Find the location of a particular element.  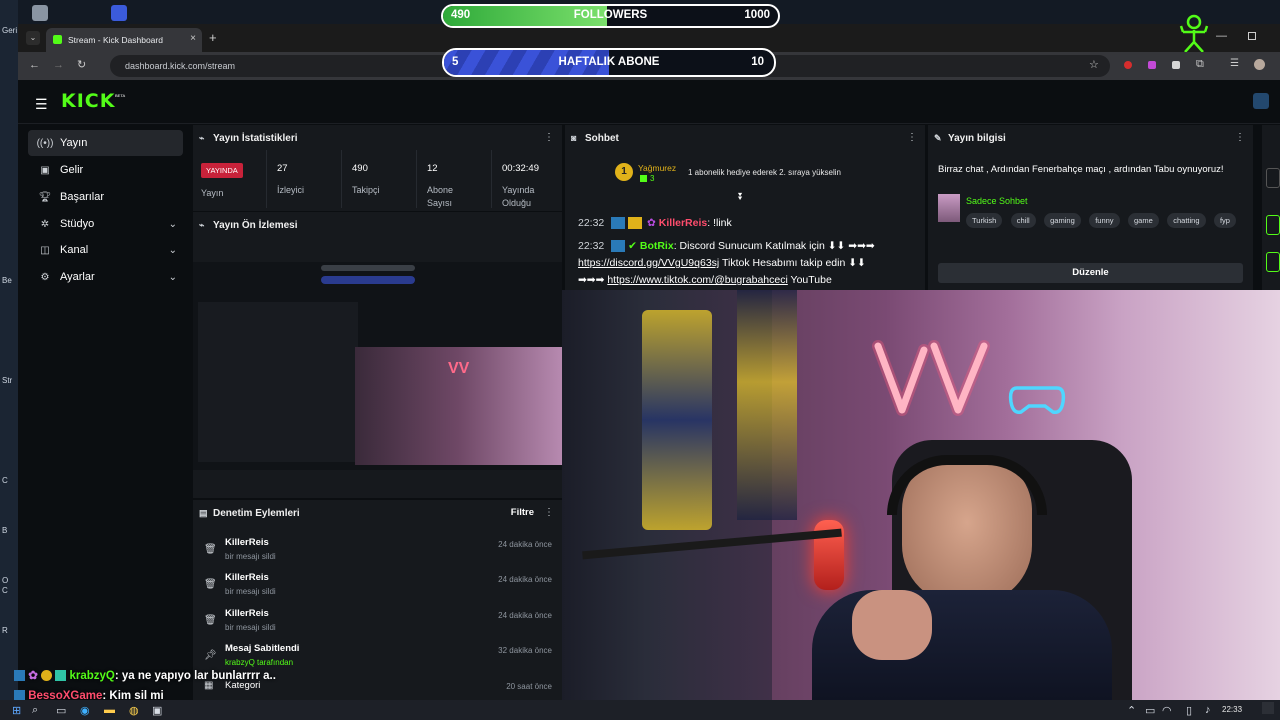

sidebar-item-yayin: ((•)) Yayın is located at coordinates (105, 143).